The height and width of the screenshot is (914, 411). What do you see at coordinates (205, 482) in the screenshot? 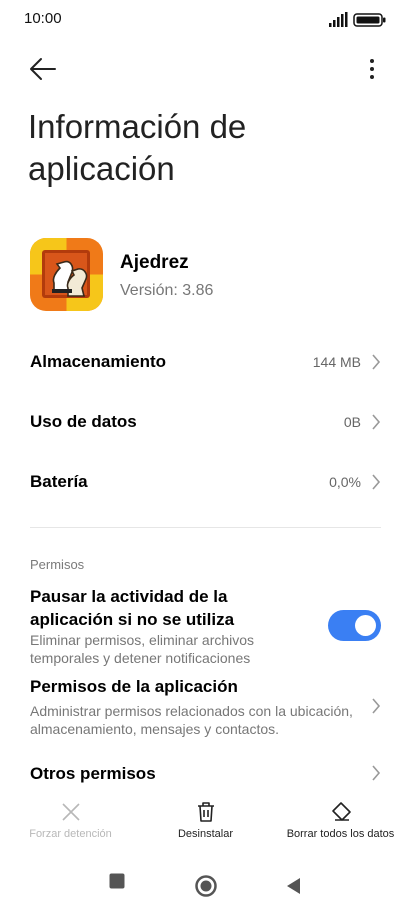
I see `battery-row: Batería 0,0%` at bounding box center [205, 482].